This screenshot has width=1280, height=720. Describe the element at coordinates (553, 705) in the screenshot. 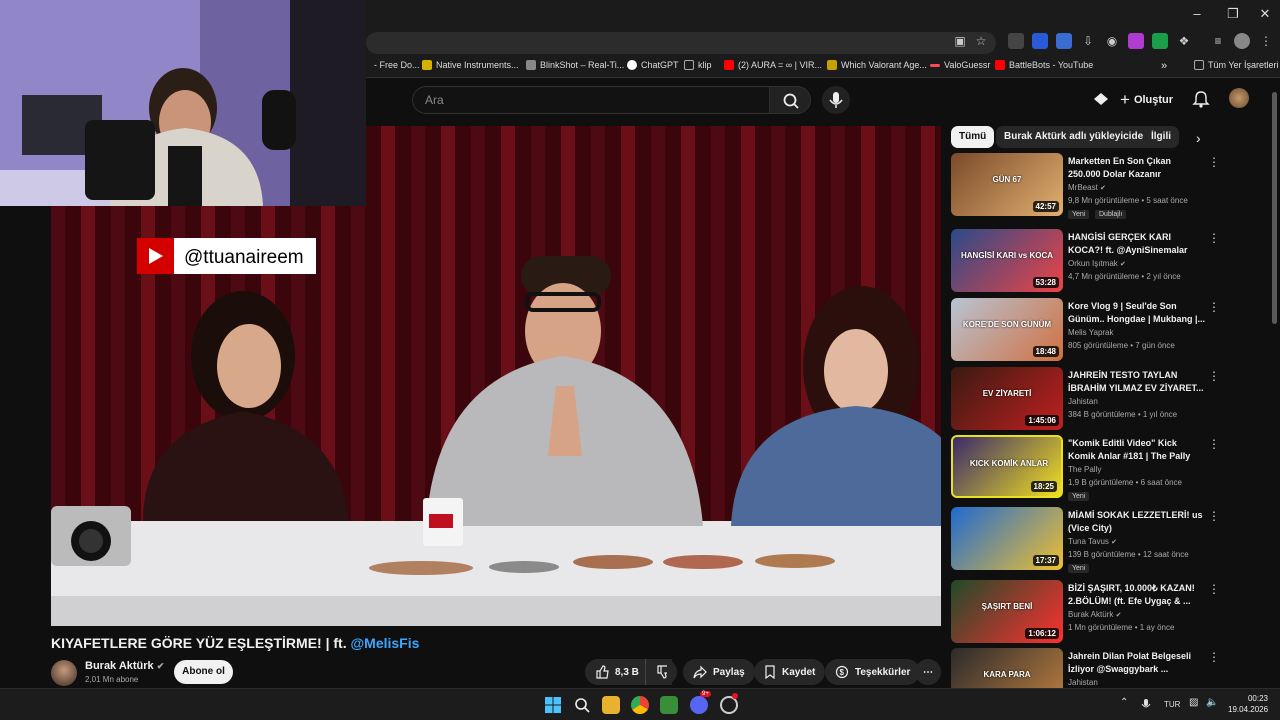

I see `windows-start-icon` at that location.